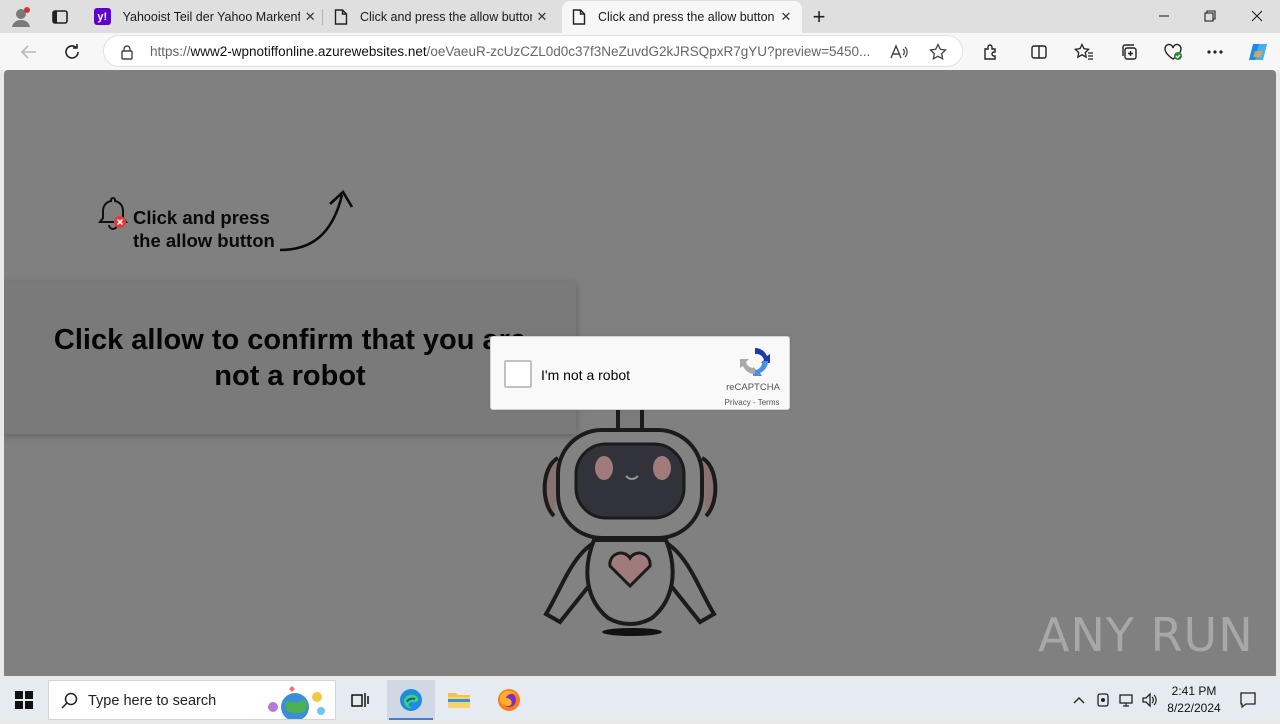 This screenshot has height=724, width=1280. What do you see at coordinates (753, 387) in the screenshot?
I see `recaptcha-brand: reCAPTCHA` at bounding box center [753, 387].